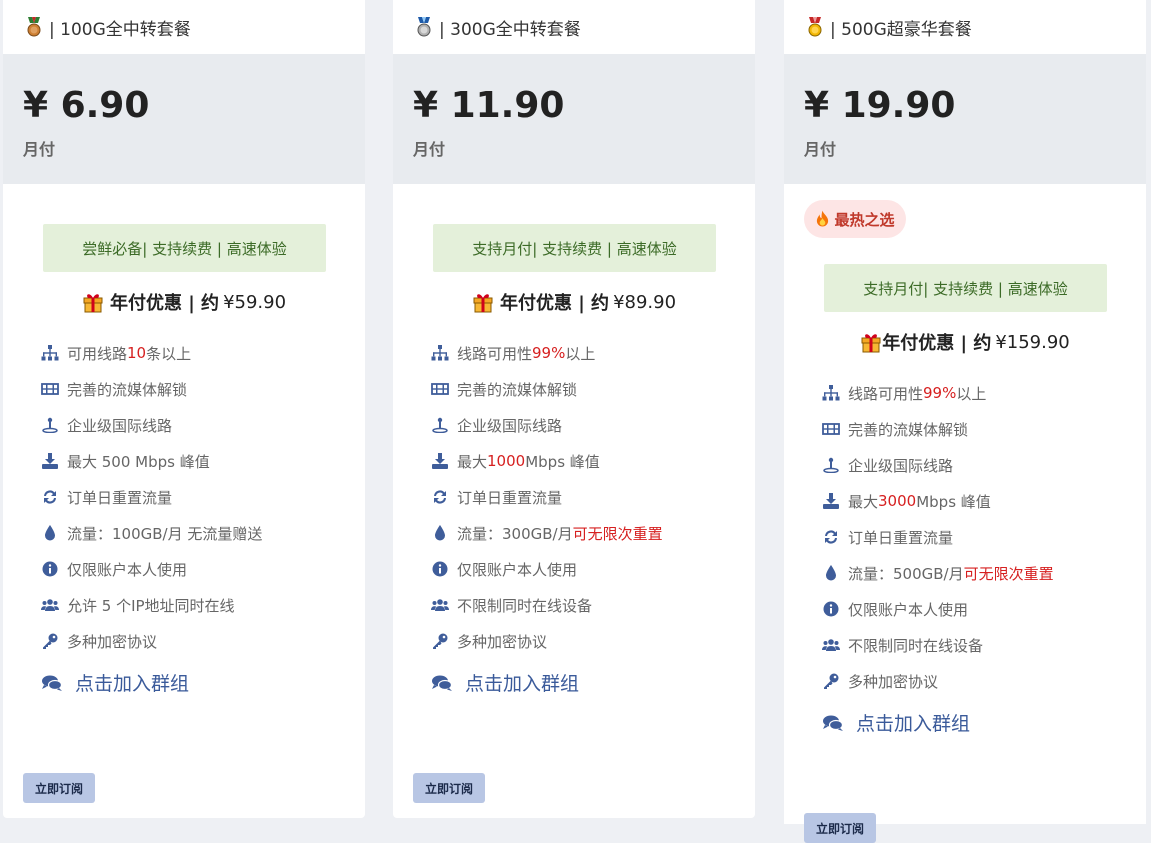  Describe the element at coordinates (440, 605) in the screenshot. I see `users-icon` at that location.